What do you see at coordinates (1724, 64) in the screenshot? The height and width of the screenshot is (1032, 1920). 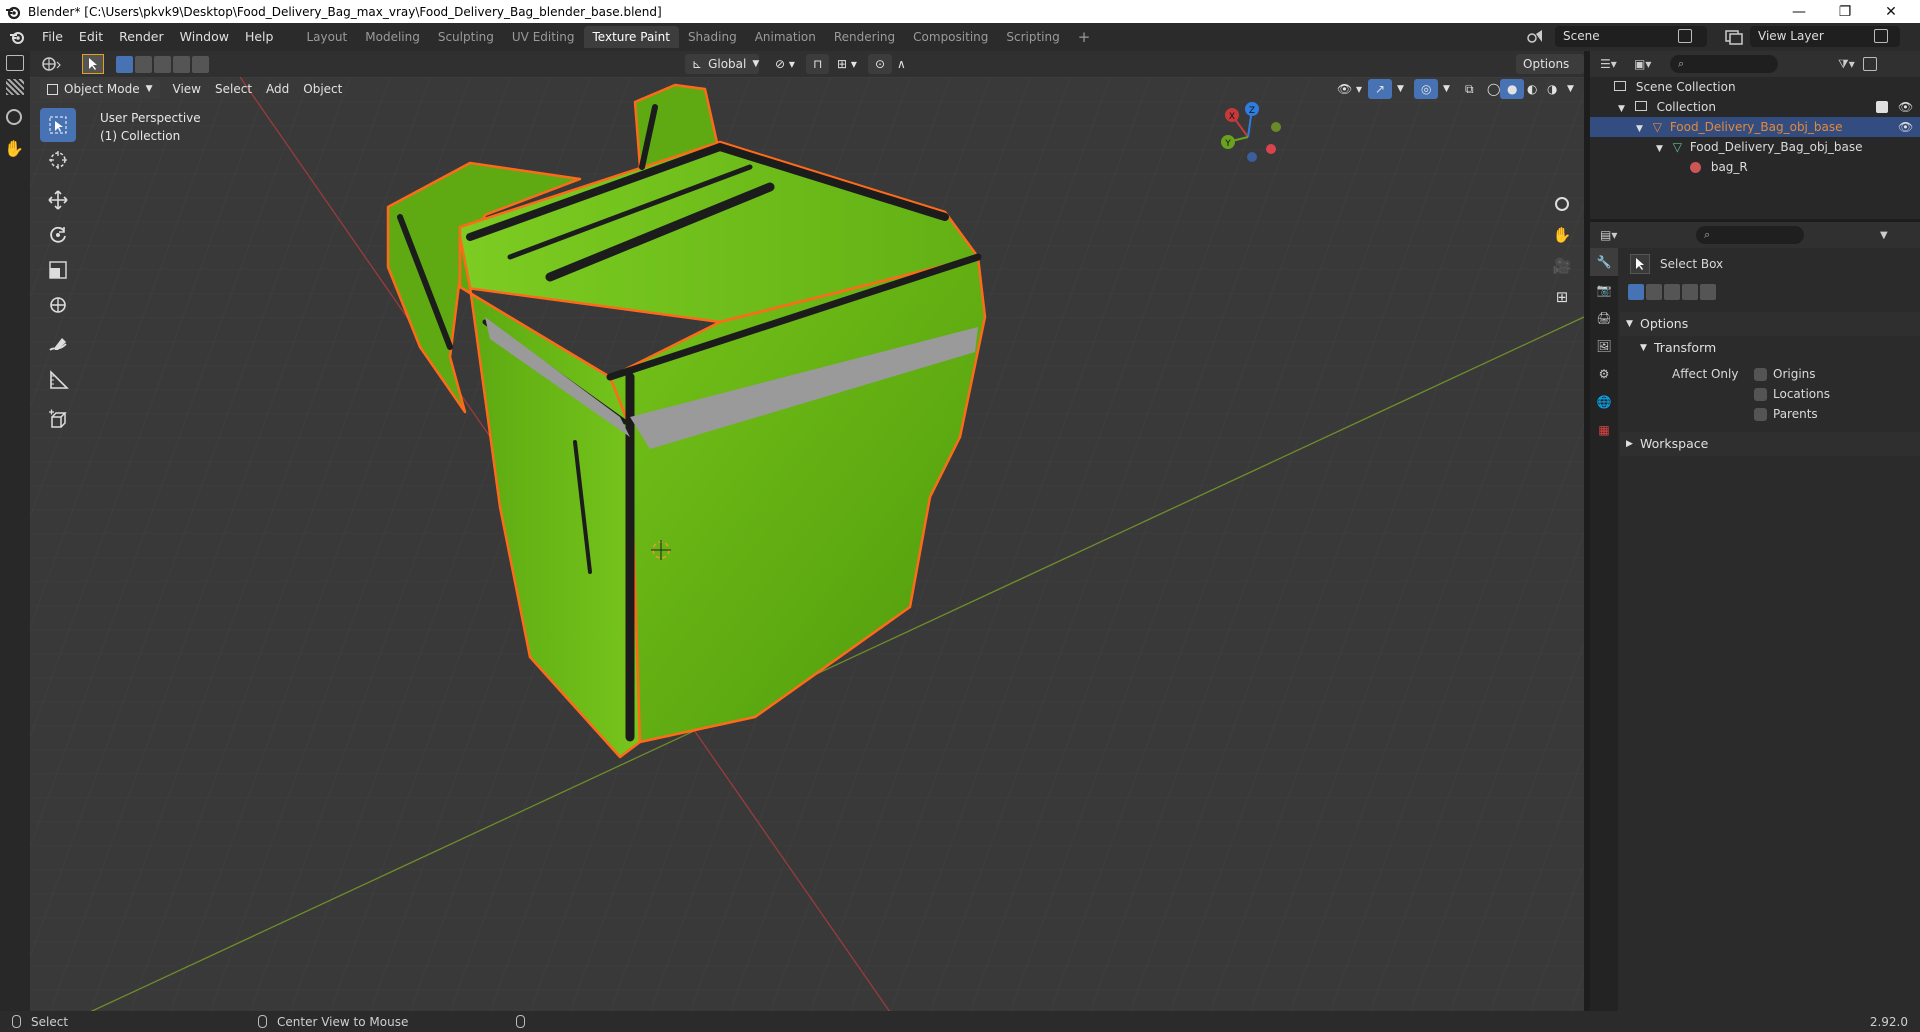 I see `outliner-search-input: ⌕` at bounding box center [1724, 64].